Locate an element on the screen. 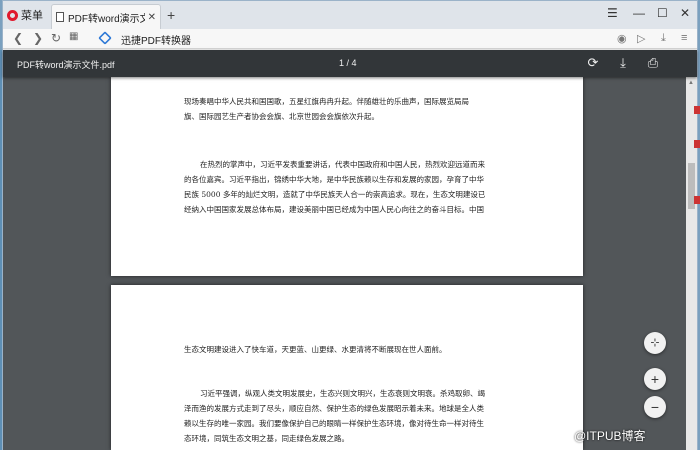 The image size is (700, 450). text-line: 现场奏唱中华人民共和国国歌，五星红旗冉冉升起。伴随雄壮的乐曲声，国际展览局局 is located at coordinates (326, 101).